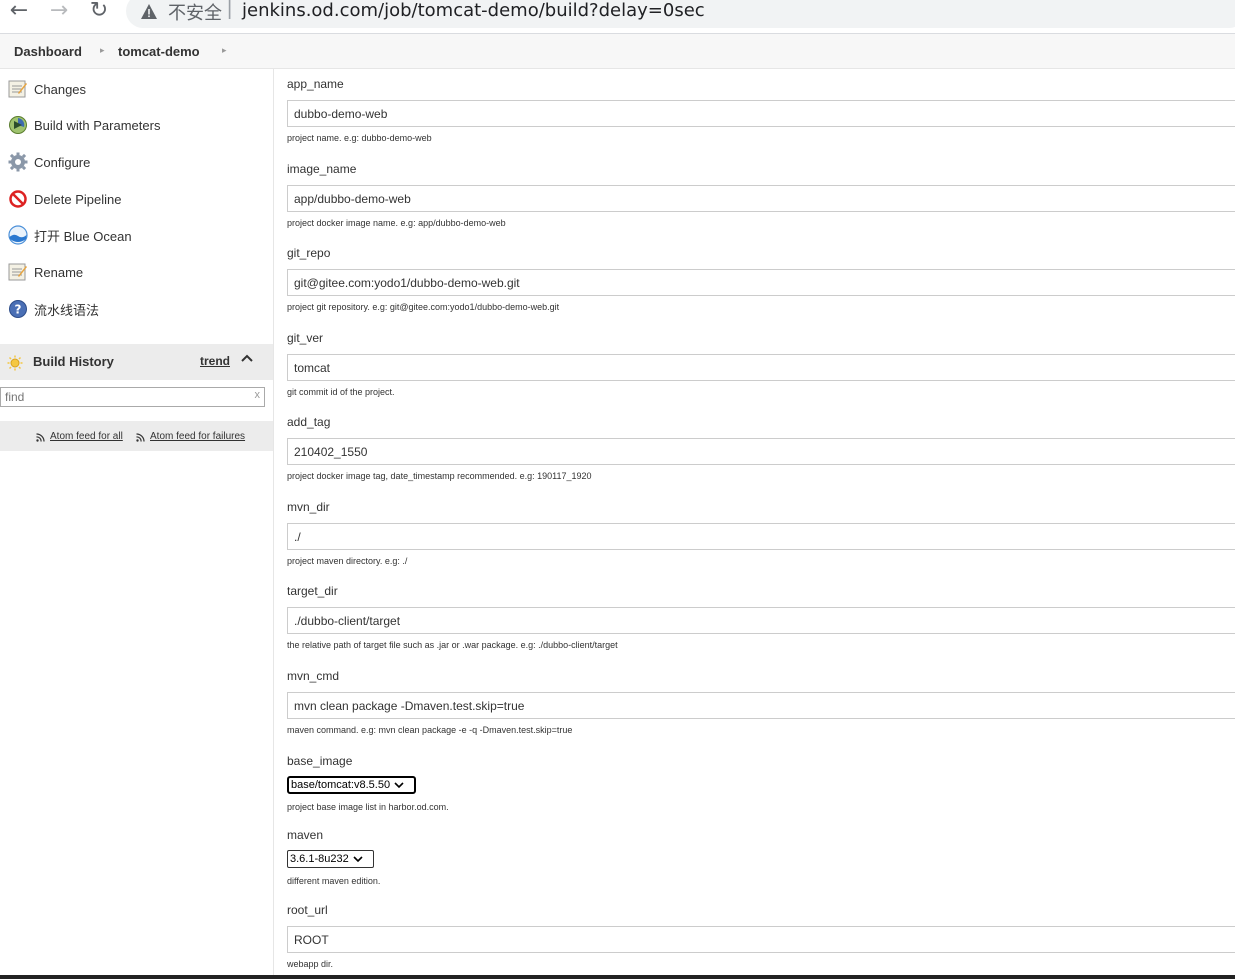 This screenshot has height=979, width=1235. What do you see at coordinates (136, 235) in the screenshot?
I see `sidebar-item-blue-ocean: 打开 Blue Ocean` at bounding box center [136, 235].